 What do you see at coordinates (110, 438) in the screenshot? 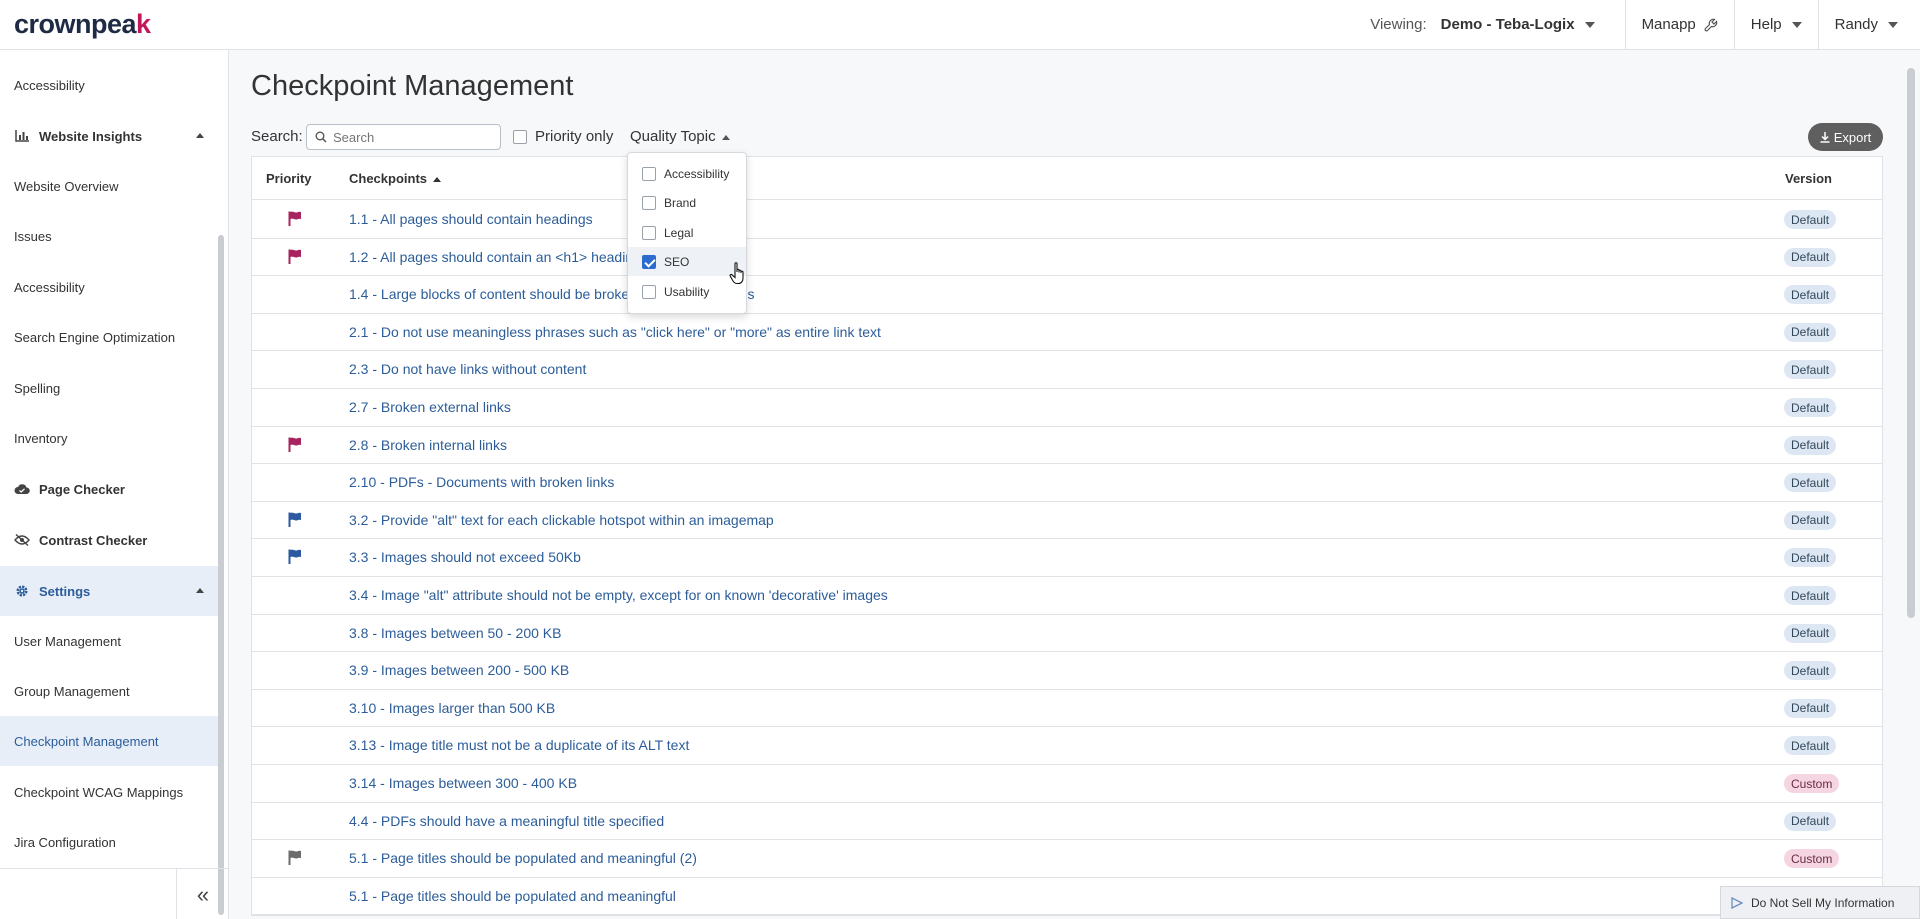
I see `sidebar-item-inventory: Inventory` at bounding box center [110, 438].